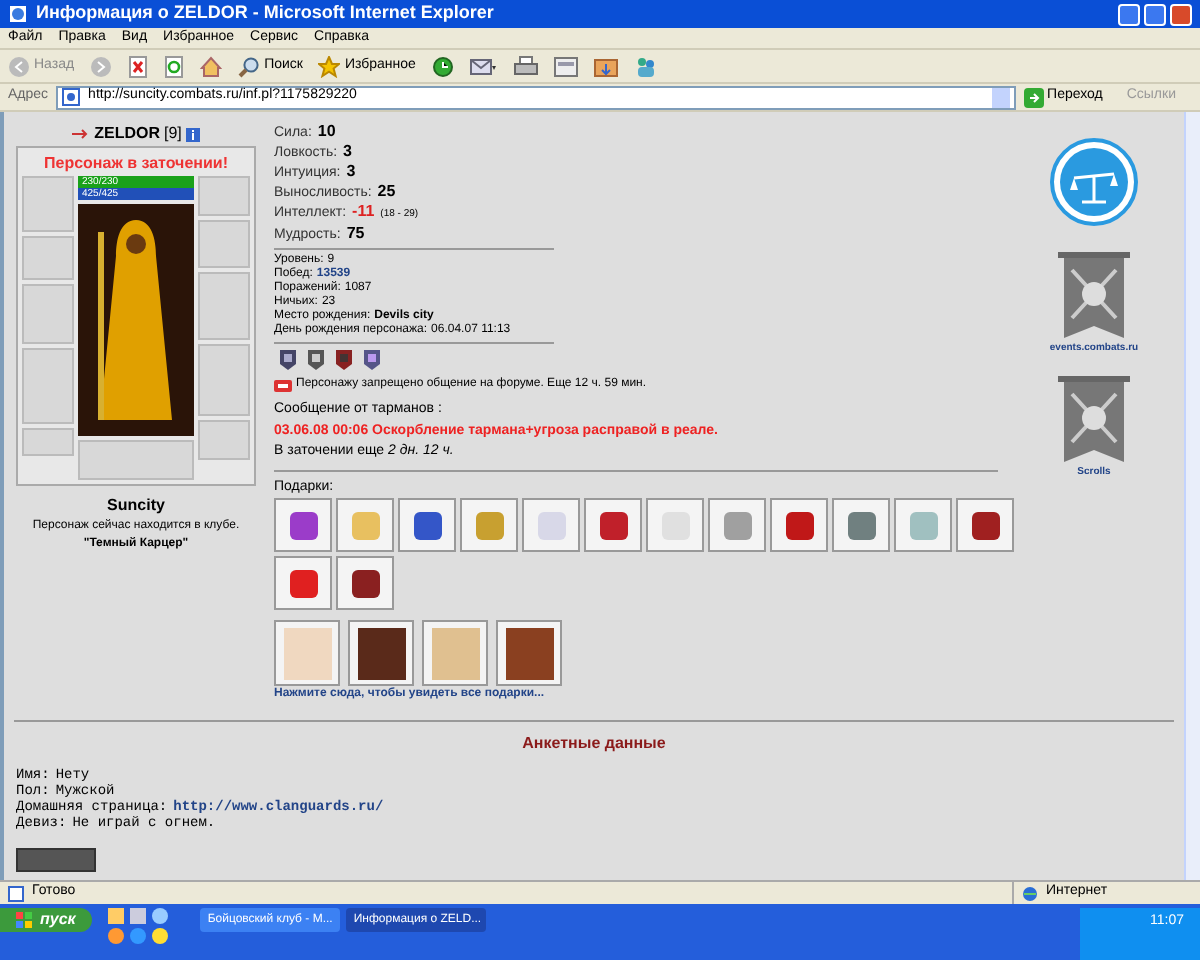 The height and width of the screenshot is (960, 1200). Describe the element at coordinates (1192, 496) in the screenshot. I see `scrollbar` at that location.